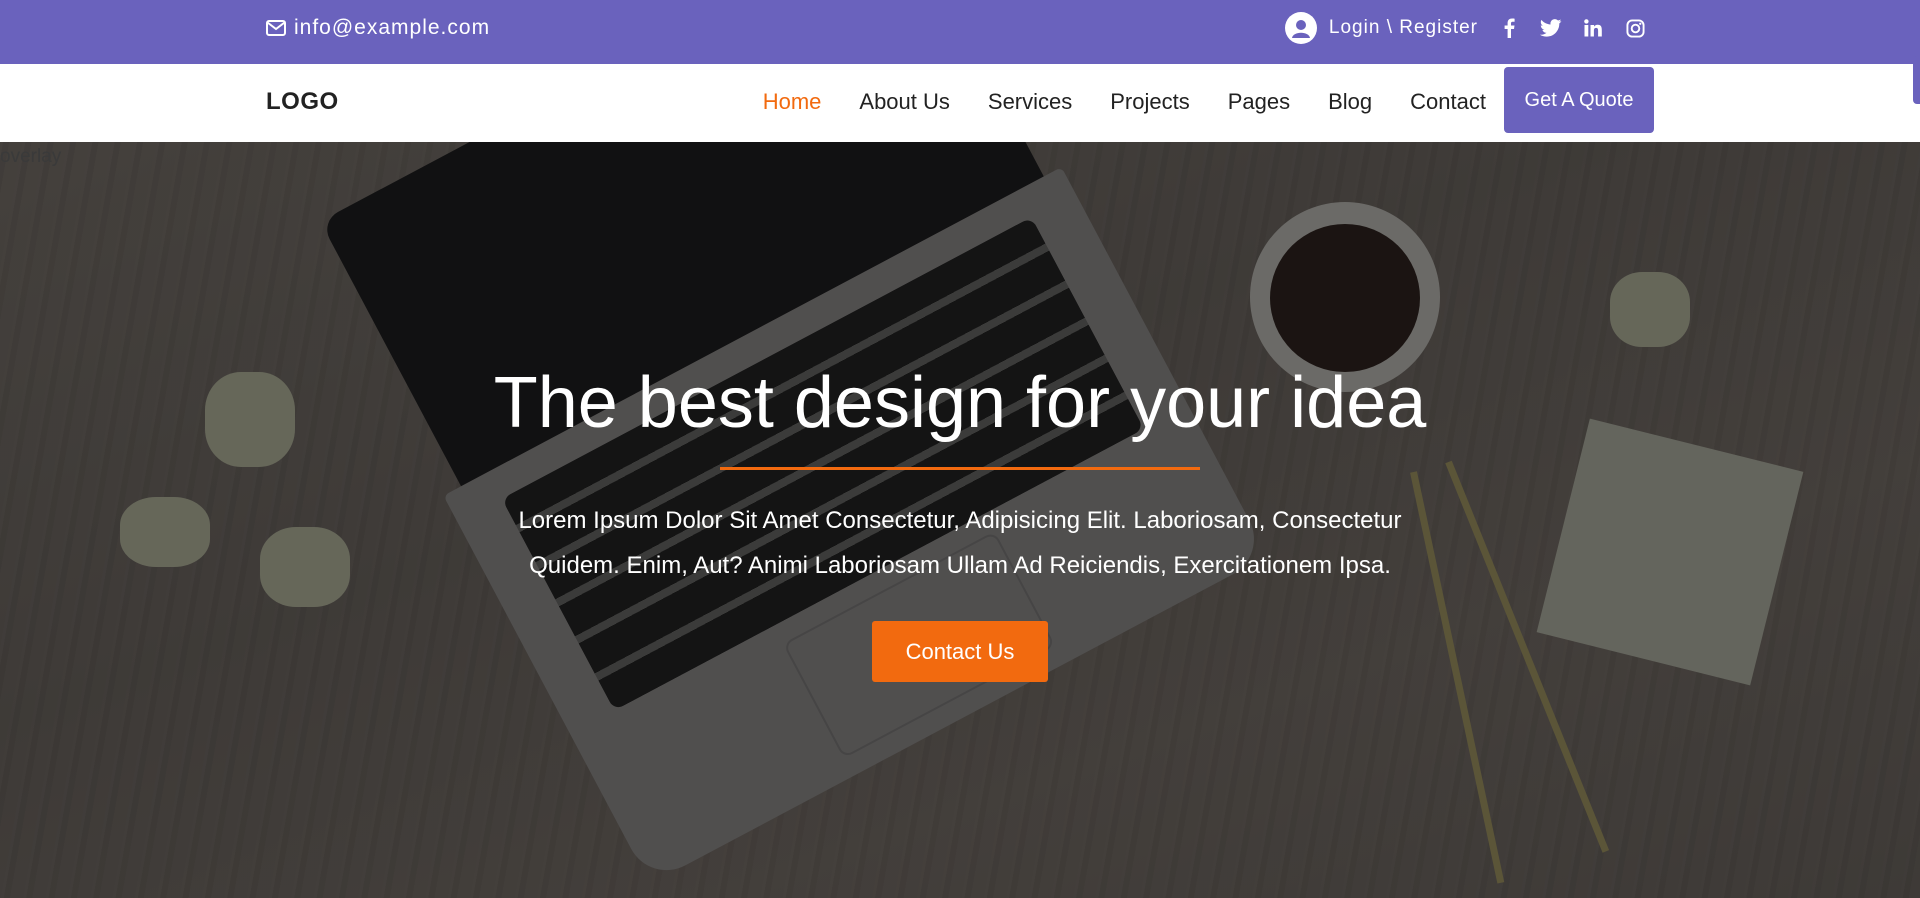 This screenshot has height=898, width=1920. I want to click on overlay-label: overlay, so click(31, 156).